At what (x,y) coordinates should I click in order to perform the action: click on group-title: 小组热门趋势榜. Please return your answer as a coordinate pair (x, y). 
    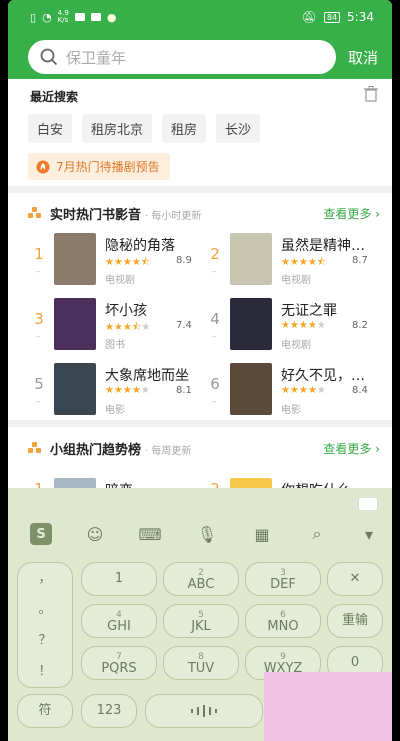
    Looking at the image, I should click on (96, 450).